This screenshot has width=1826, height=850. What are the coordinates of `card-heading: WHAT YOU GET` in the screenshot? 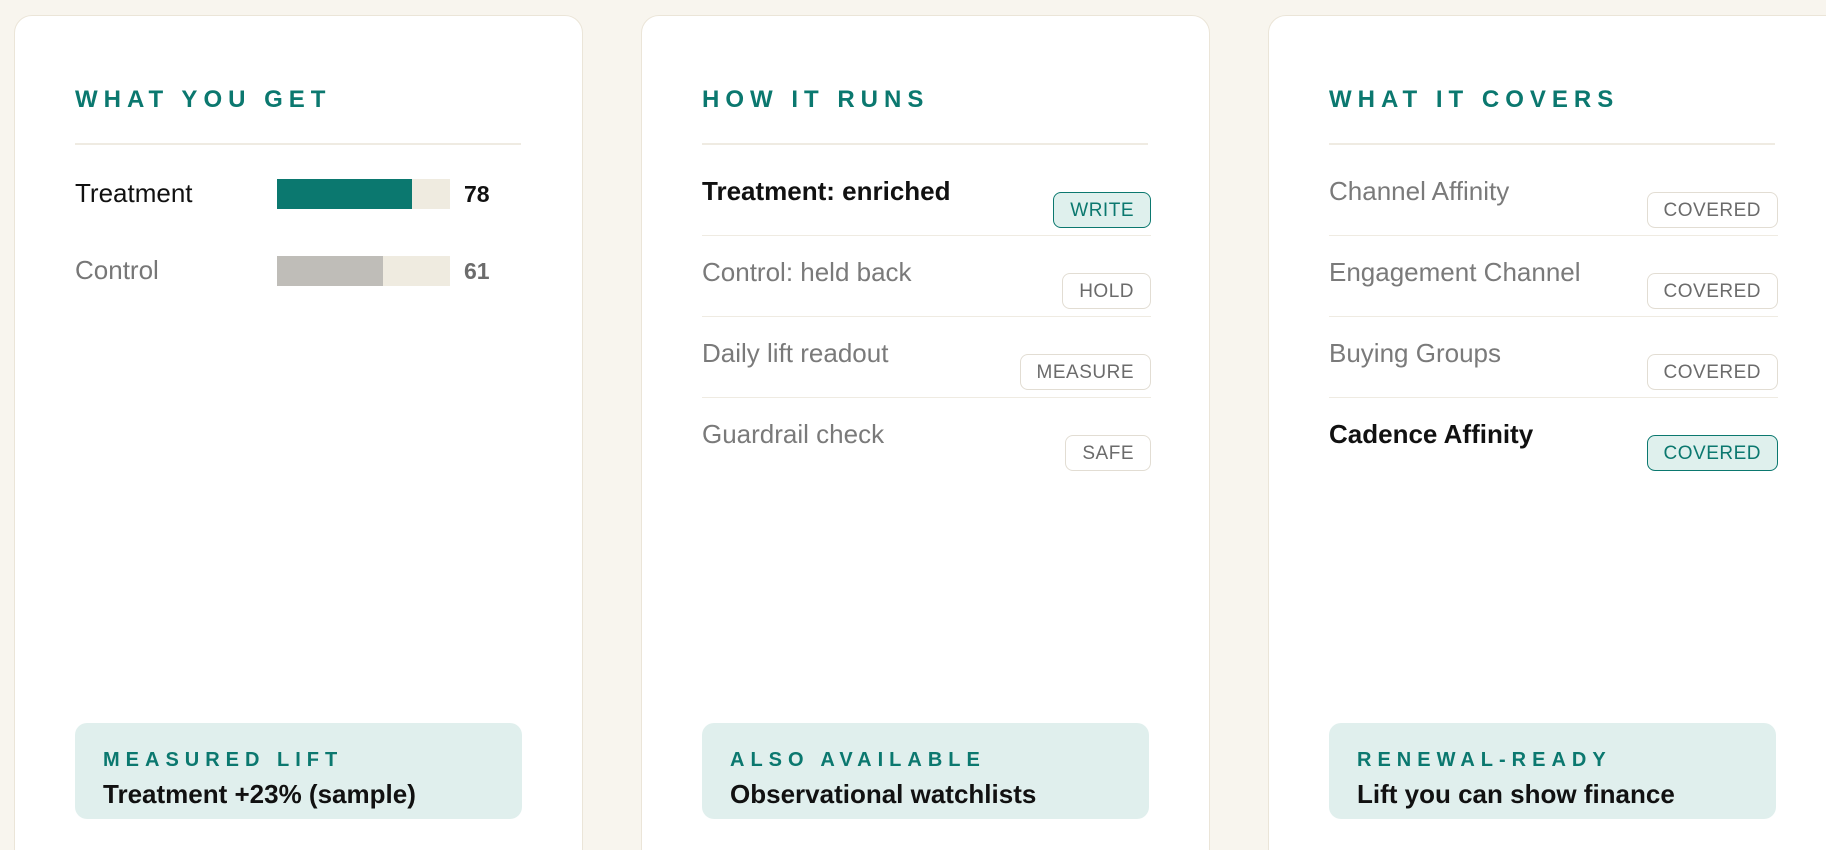 It's located at (203, 99).